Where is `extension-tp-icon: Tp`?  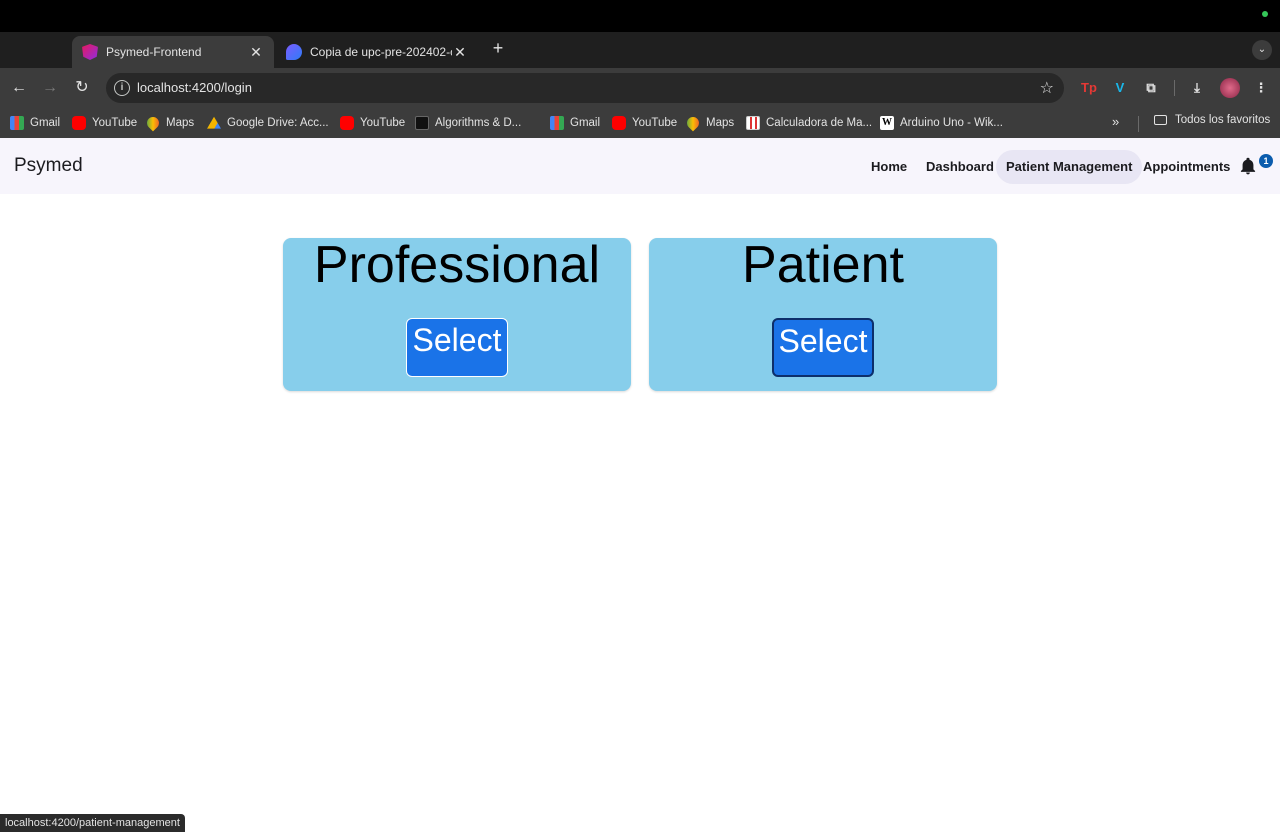 extension-tp-icon: Tp is located at coordinates (1089, 88).